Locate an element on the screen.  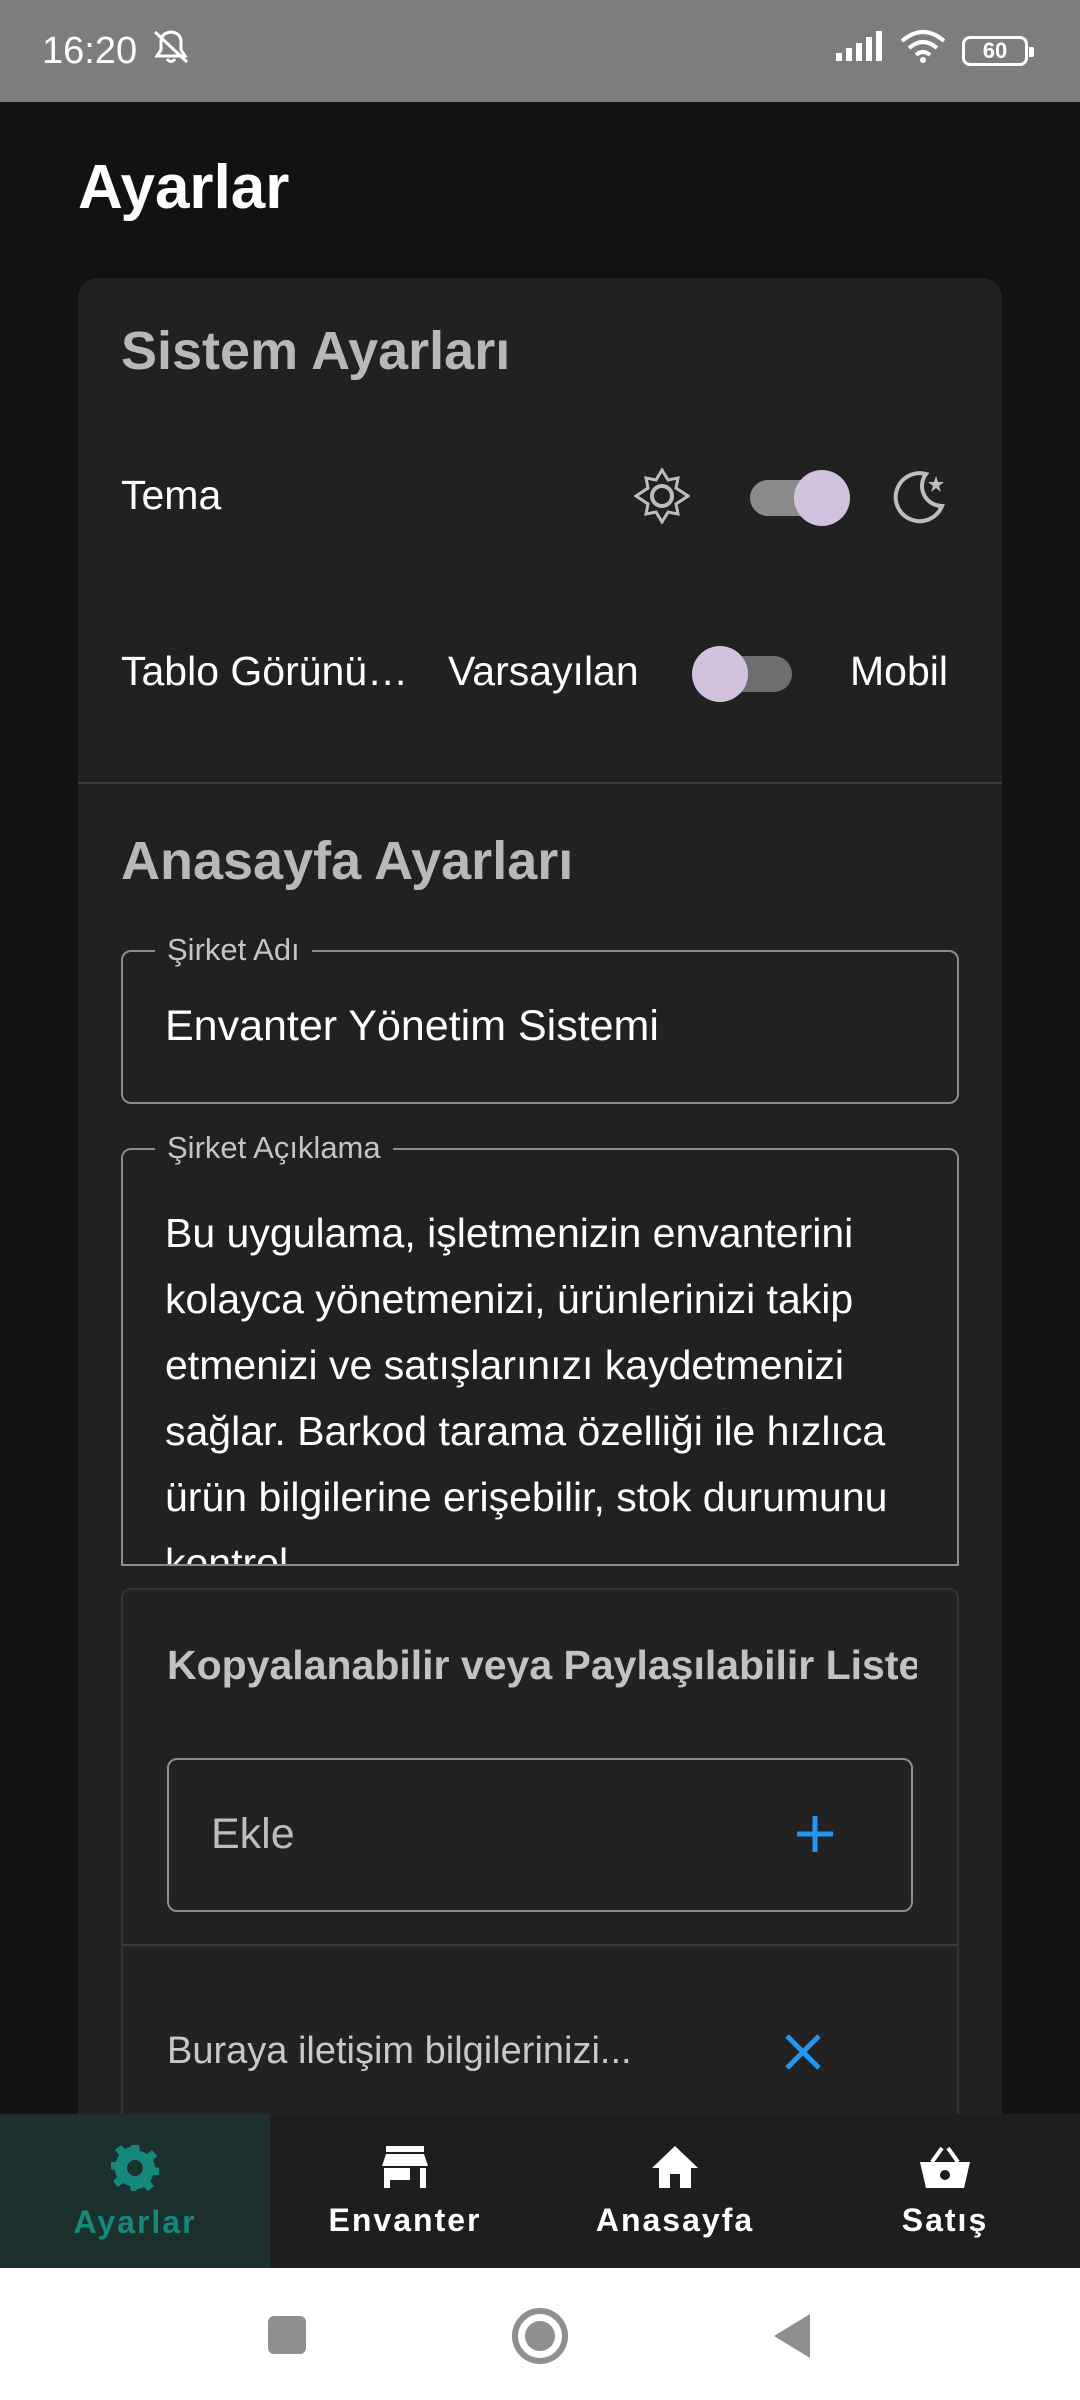
recent-apps-button is located at coordinates (287, 2337).